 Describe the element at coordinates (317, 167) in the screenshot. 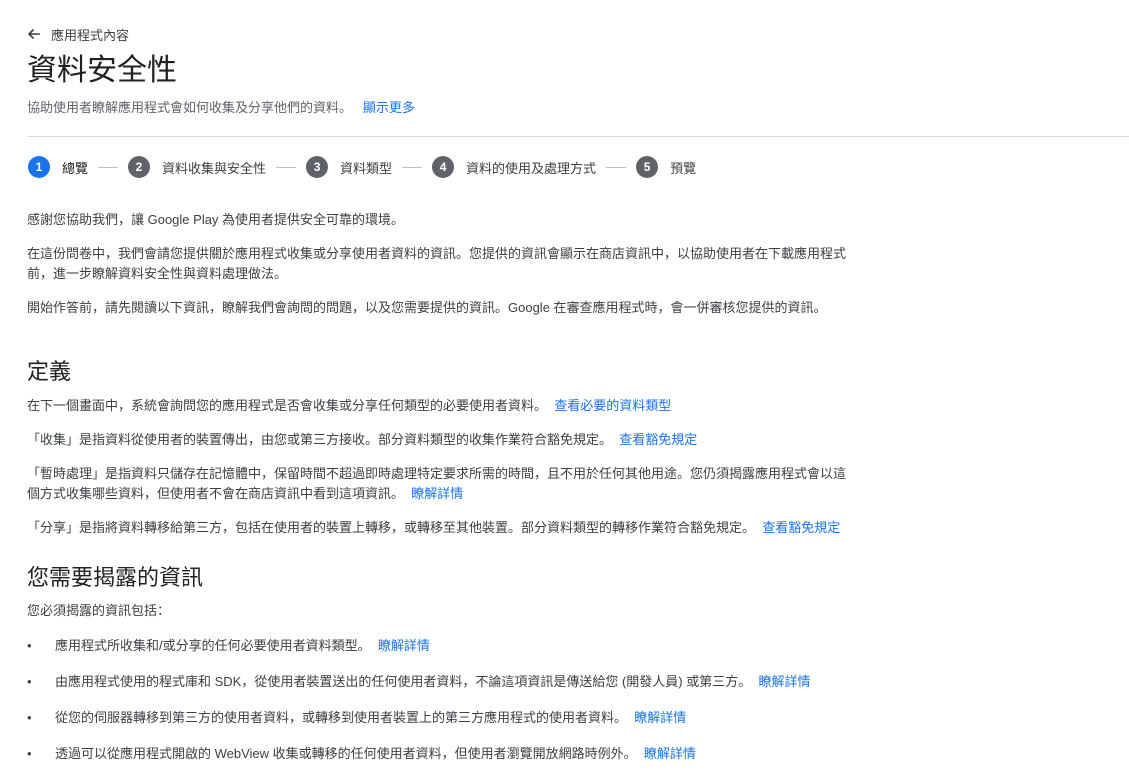

I see `step-number: 3` at that location.